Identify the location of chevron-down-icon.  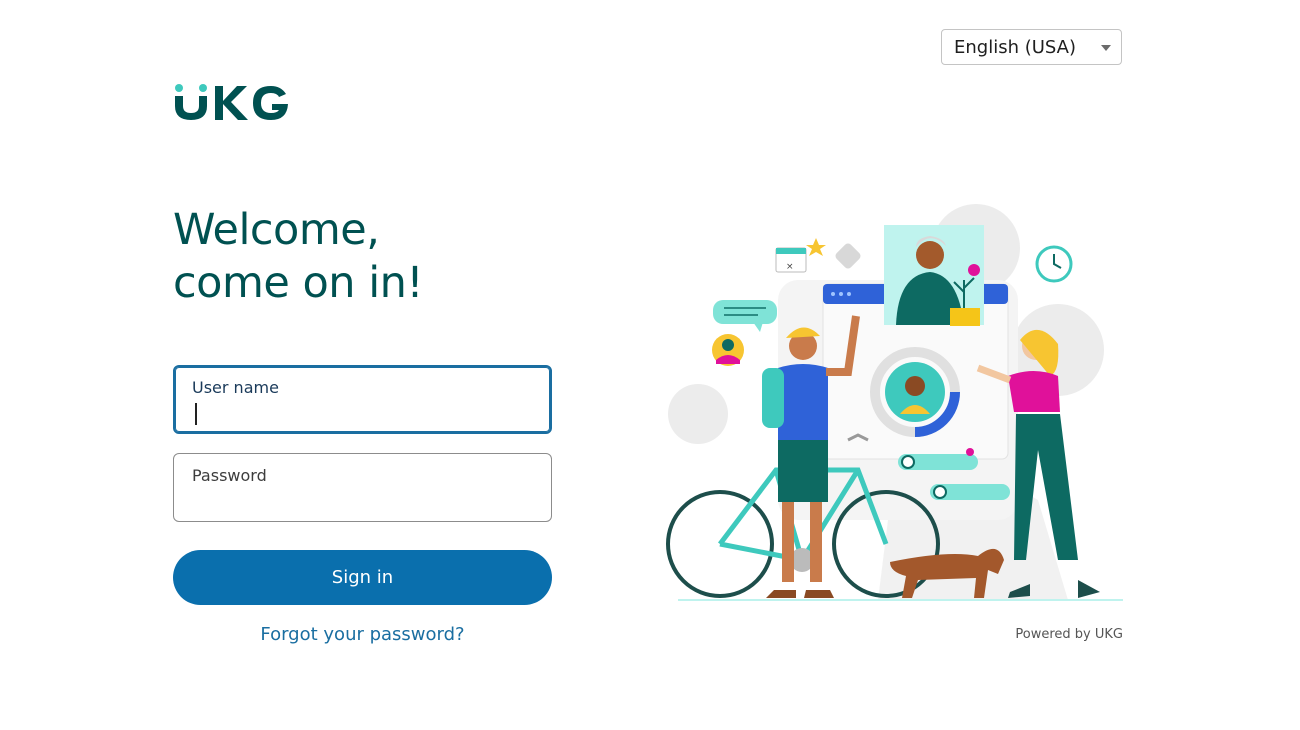
(1106, 48).